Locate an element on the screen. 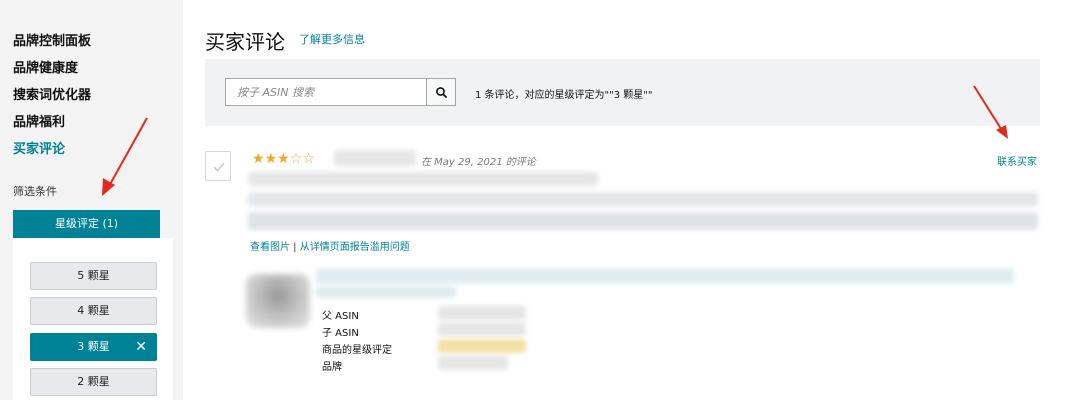 This screenshot has height=400, width=1079. brand-redacted is located at coordinates (473, 363).